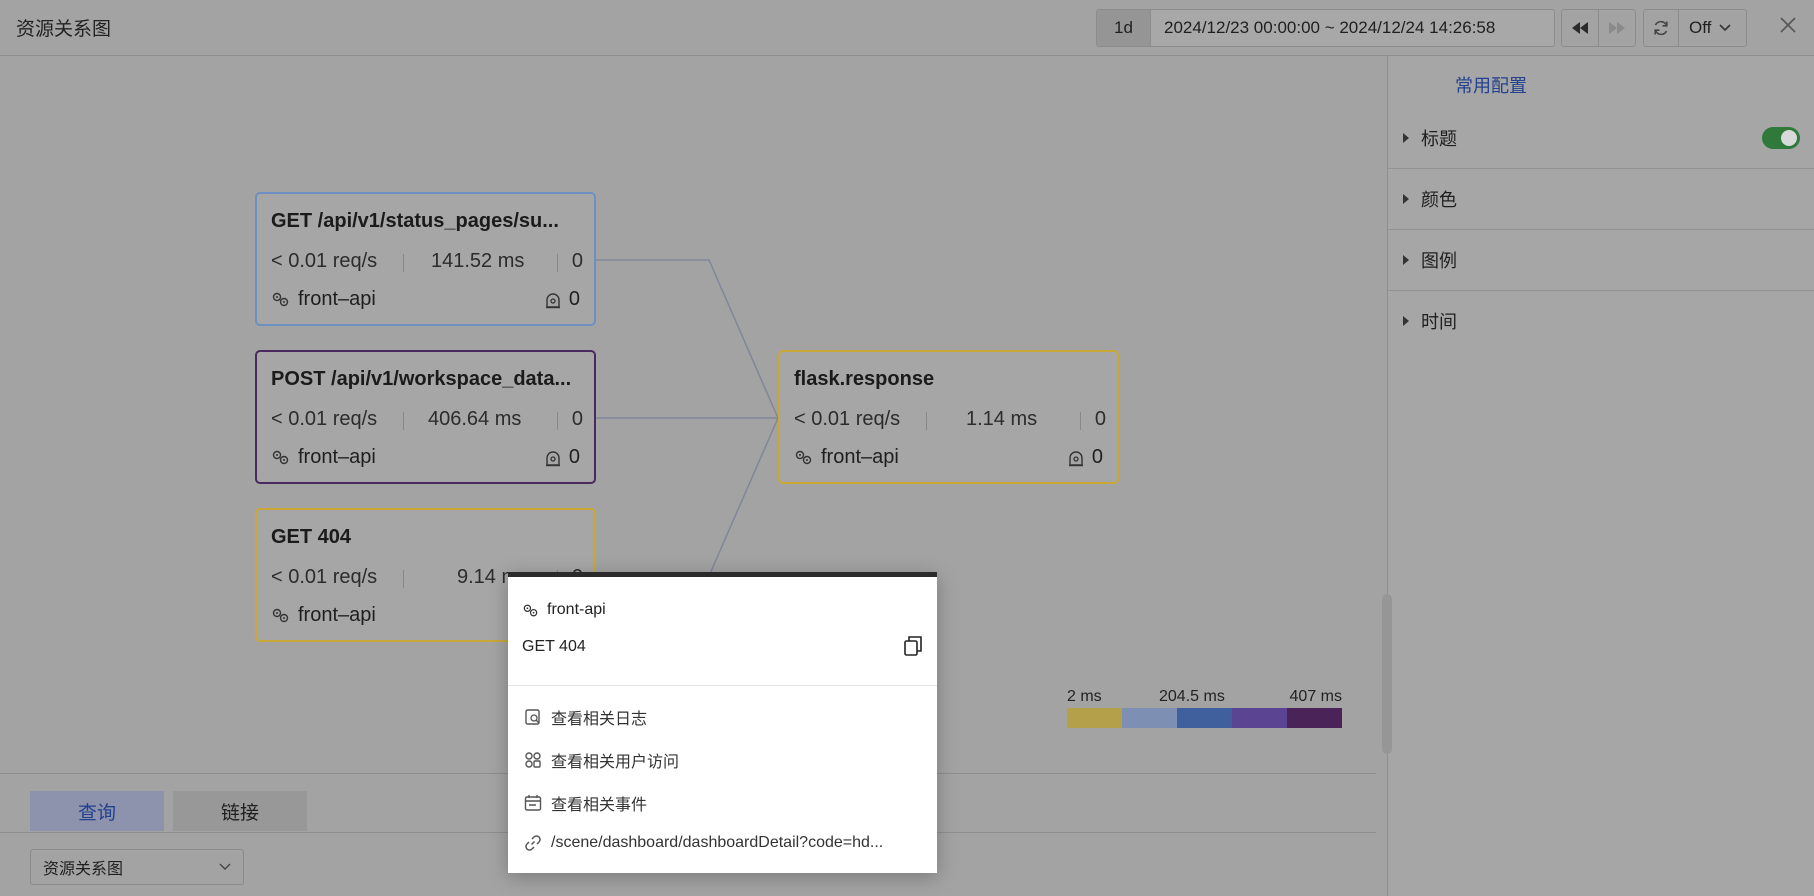  I want to click on calendar-icon, so click(533, 803).